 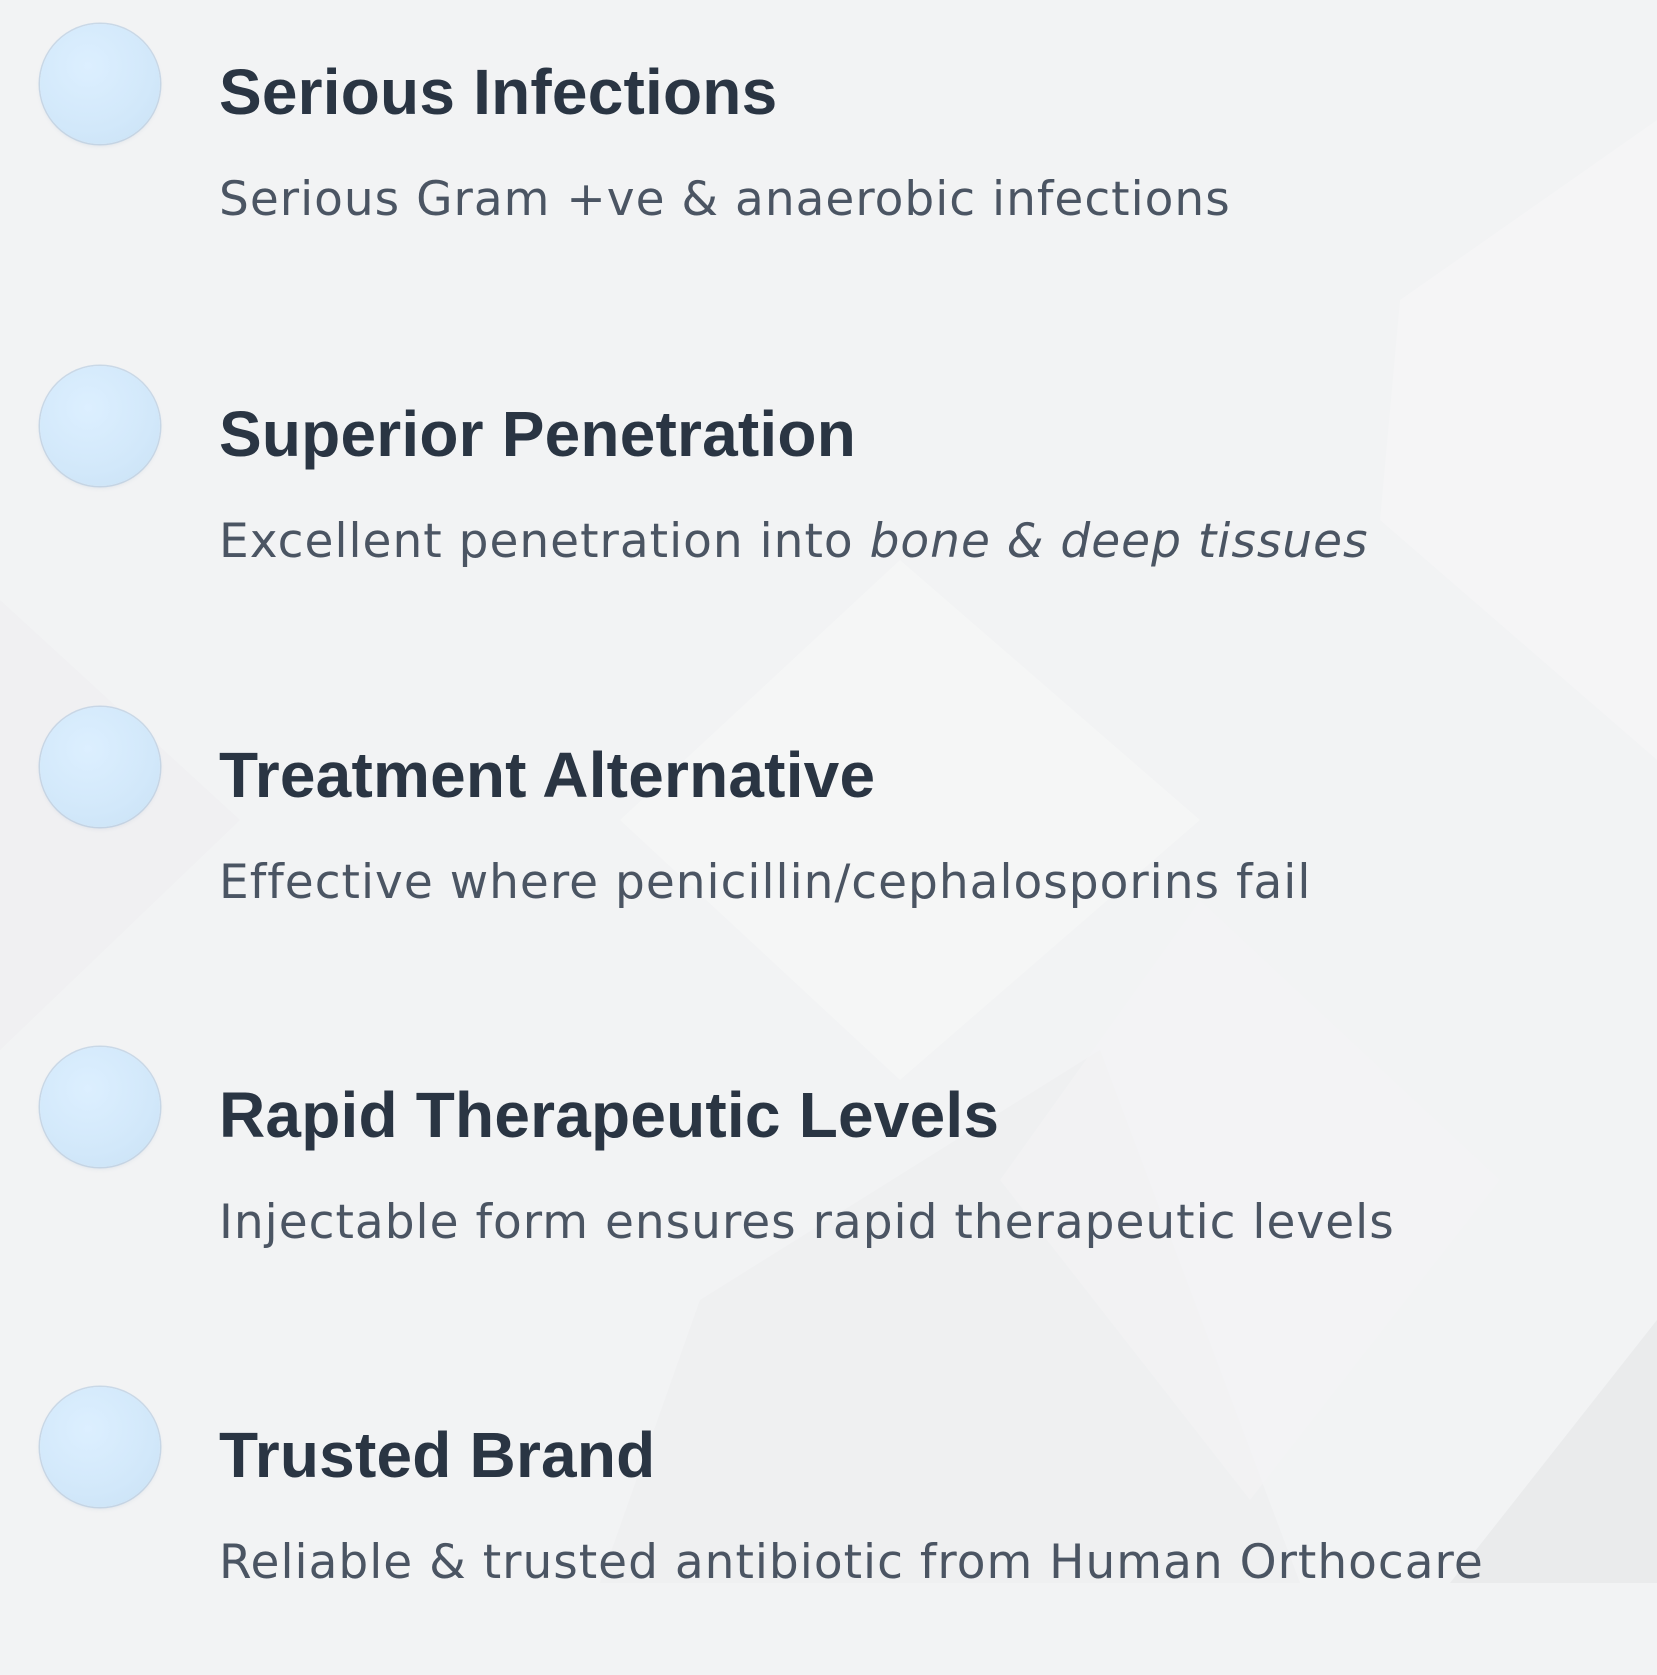 I want to click on feature-title: Superior Penetration, so click(x=537, y=434).